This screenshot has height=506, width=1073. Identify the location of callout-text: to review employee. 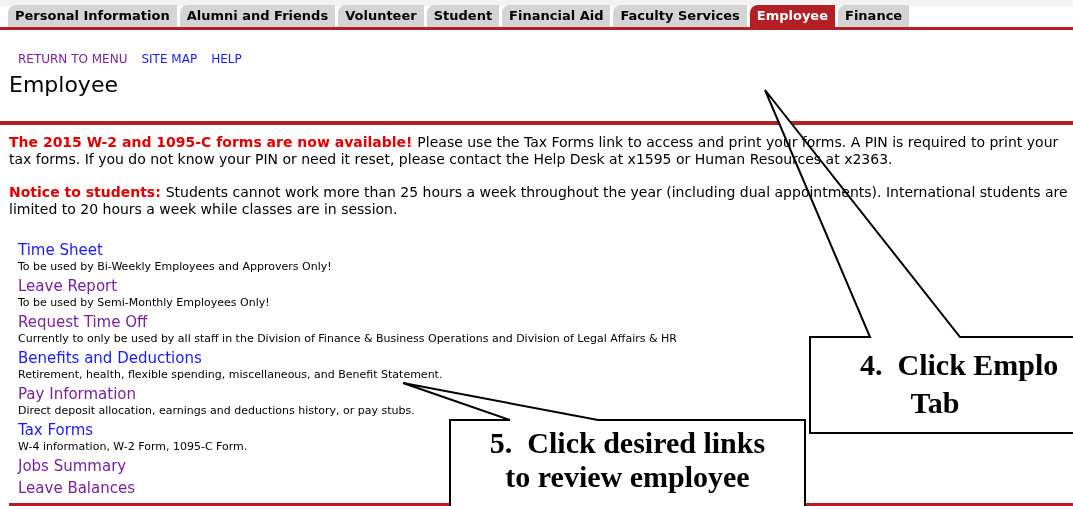
(627, 477).